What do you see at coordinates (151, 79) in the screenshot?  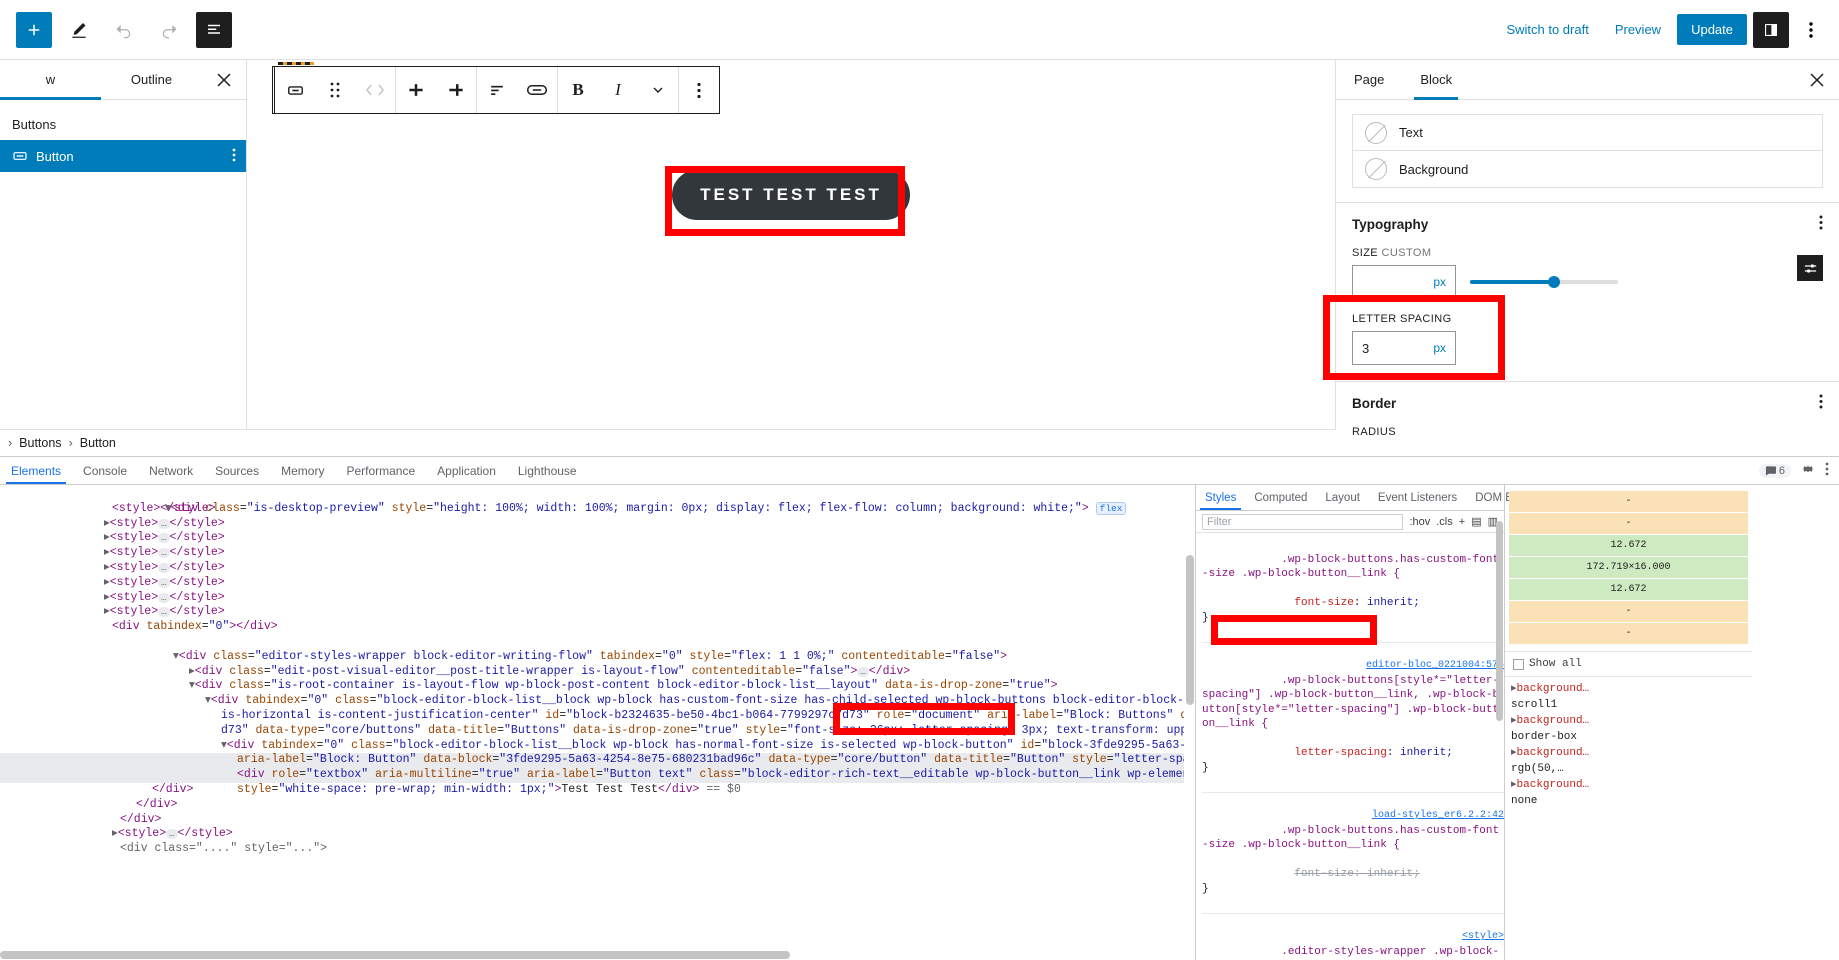 I see `tab-outline: Outline` at bounding box center [151, 79].